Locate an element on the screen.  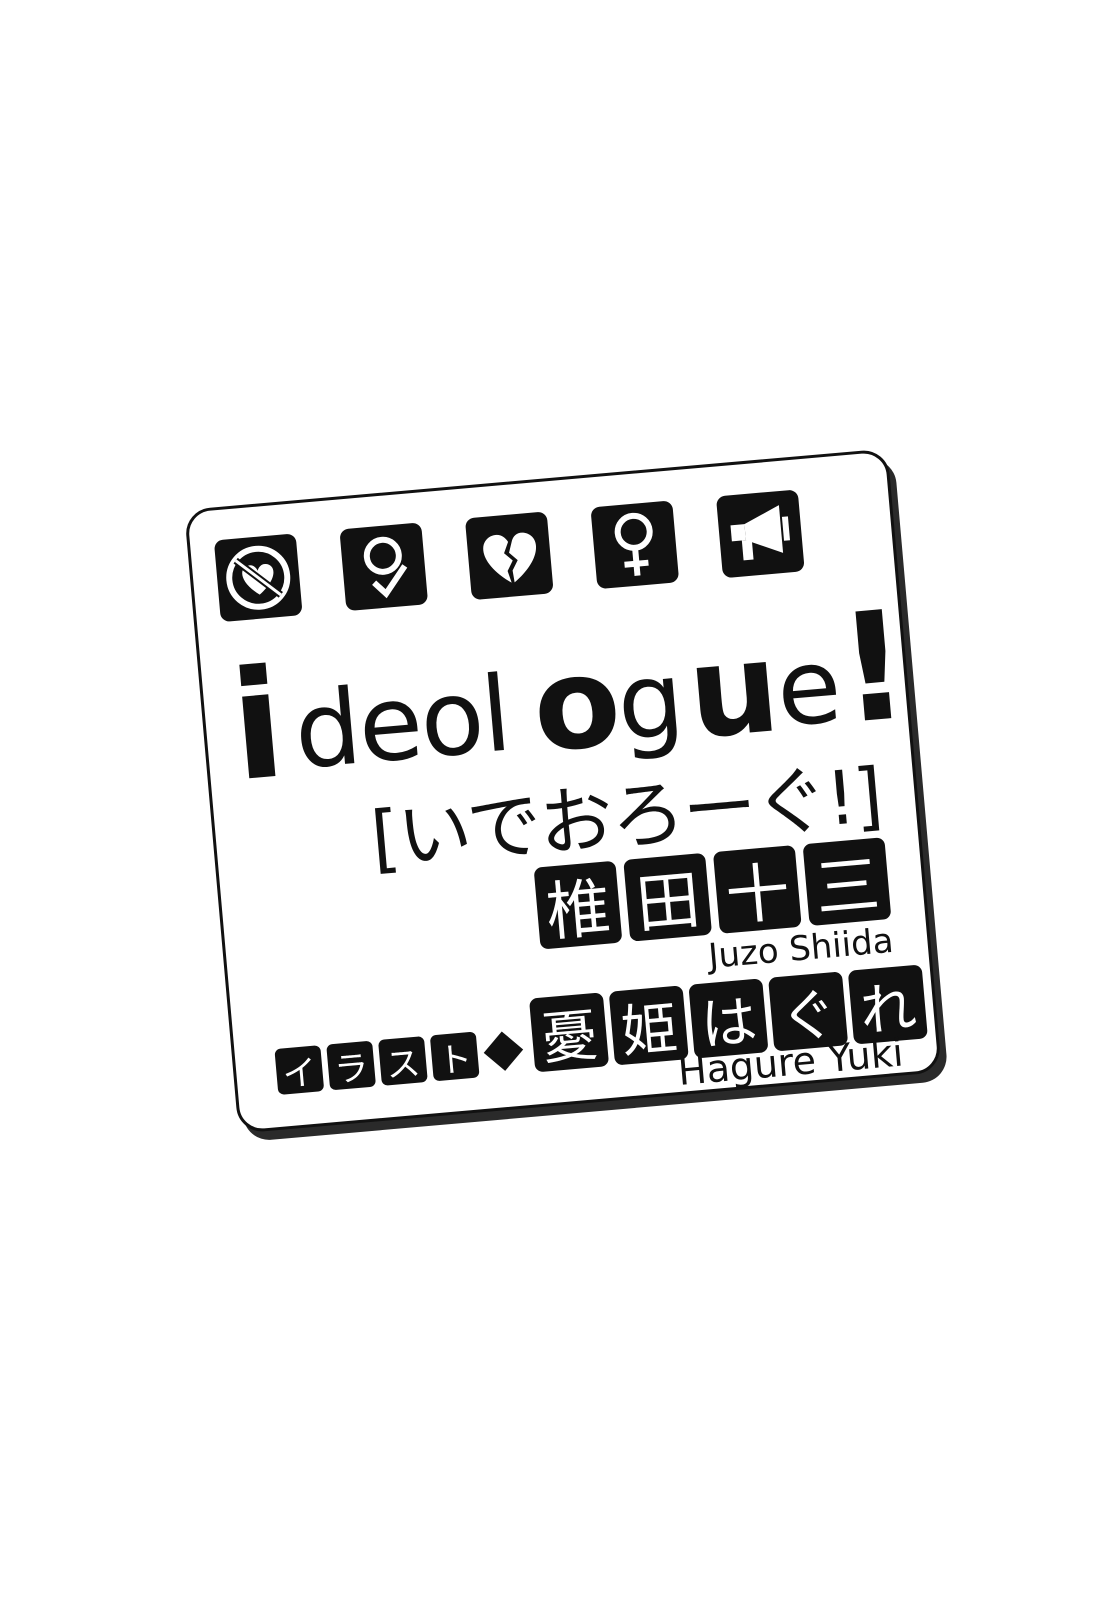
illust-label-char: ト is located at coordinates (454, 1056).